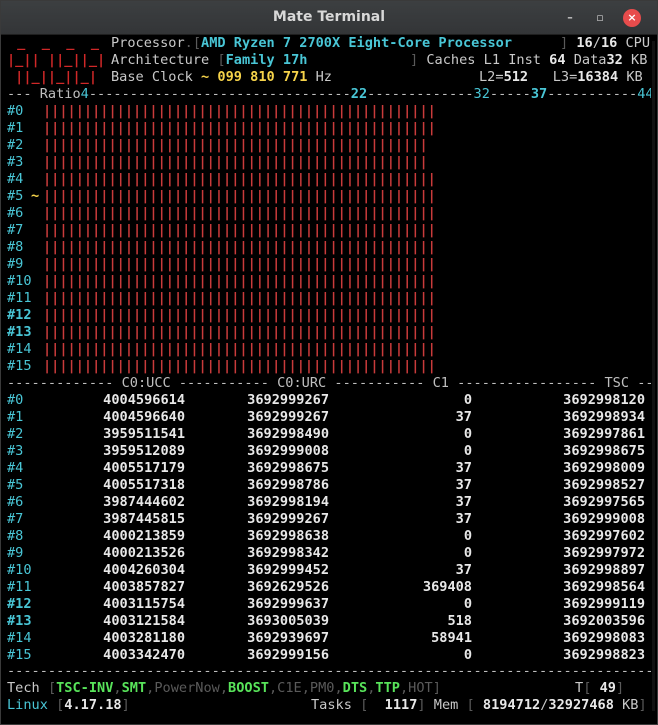 Image resolution: width=658 pixels, height=725 pixels. What do you see at coordinates (144, 536) in the screenshot?
I see `counter-c0-ucc: 4000213859` at bounding box center [144, 536].